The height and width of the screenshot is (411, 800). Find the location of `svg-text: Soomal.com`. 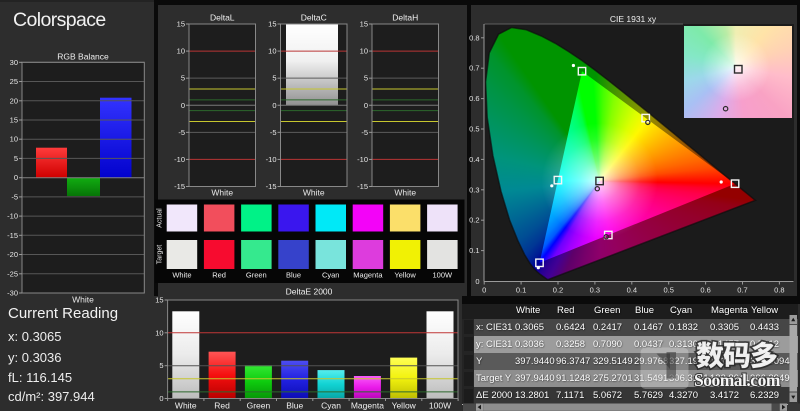

svg-text: Soomal.com is located at coordinates (737, 380).